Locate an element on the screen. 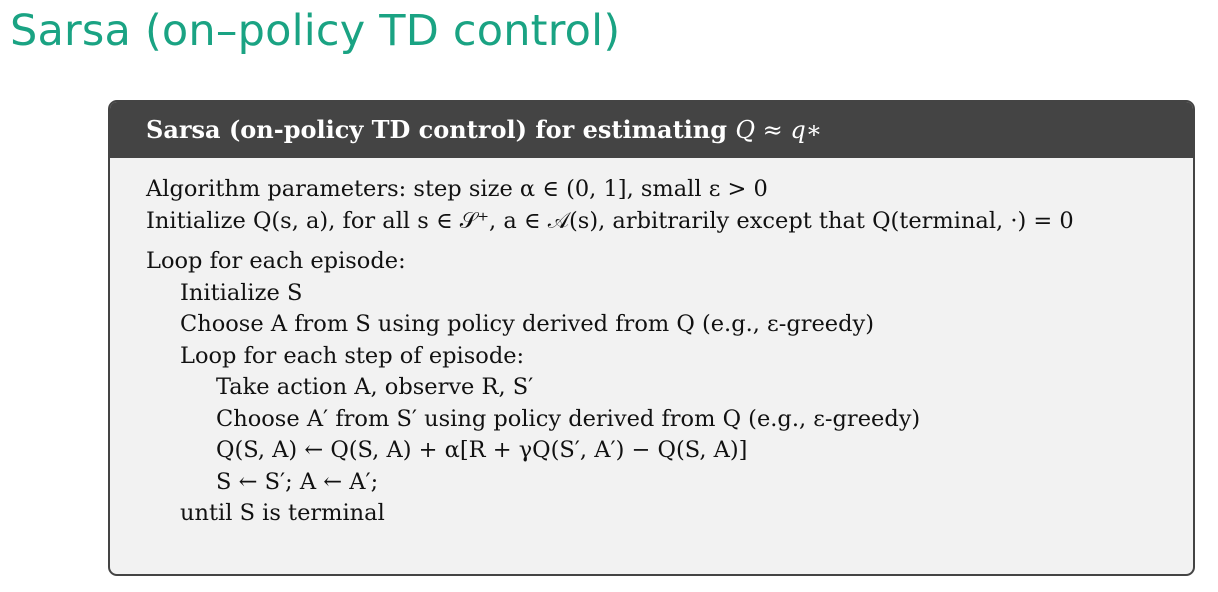 Image resolution: width=1218 pixels, height=592 pixels. algorithm-line-episode-loop: Loop for each episode: is located at coordinates (276, 261).